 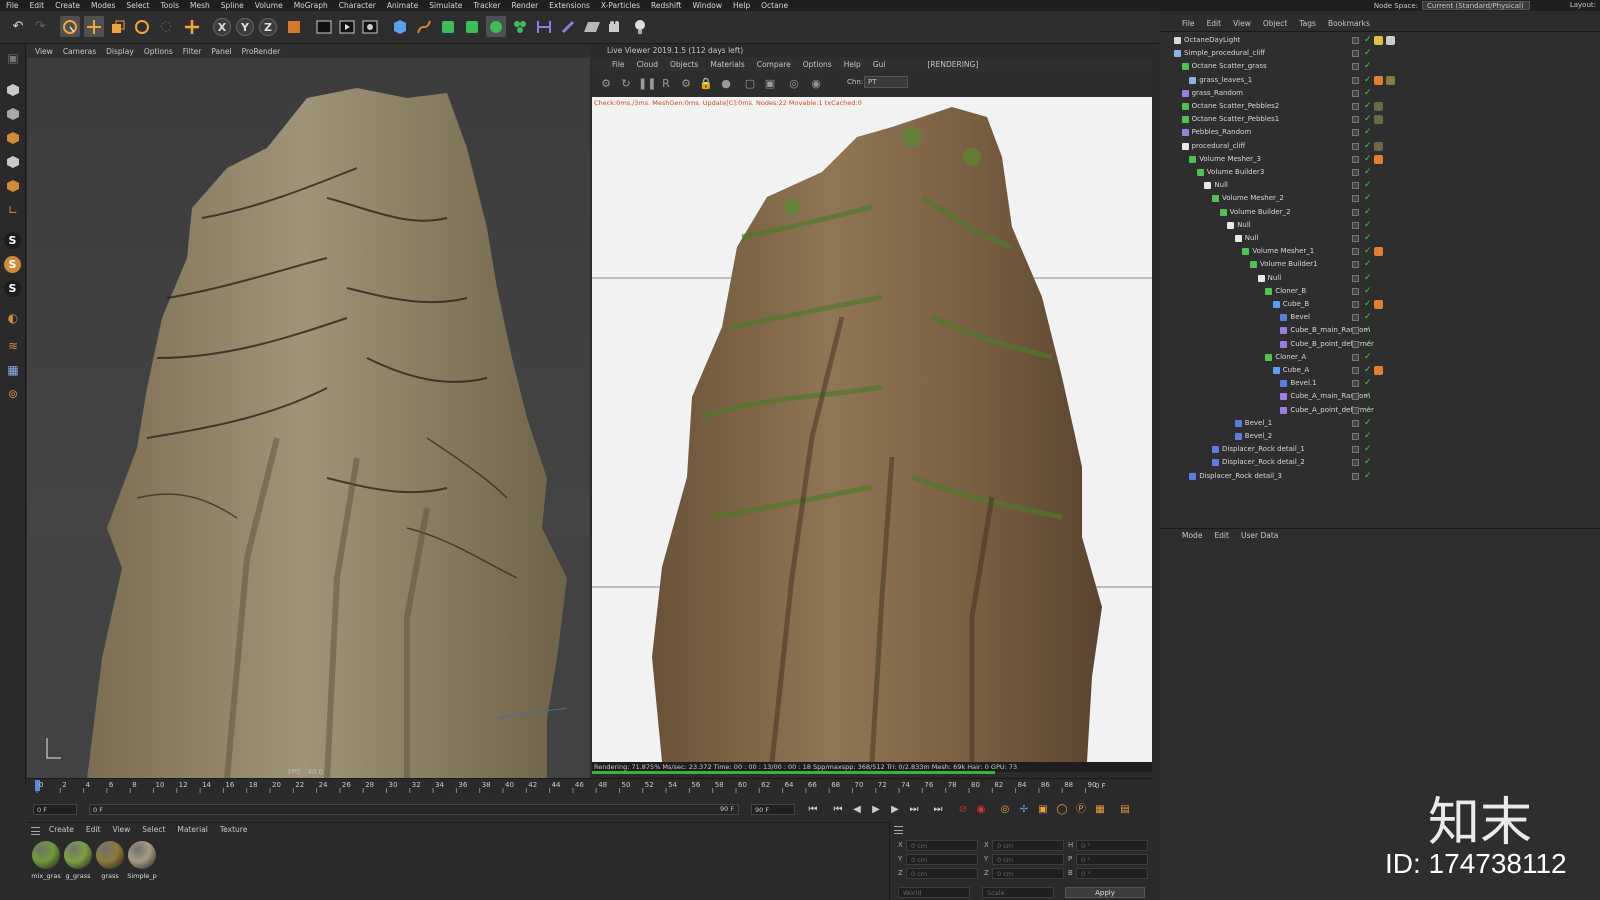 I want to click on render-picture-viewer-icon, so click(x=347, y=26).